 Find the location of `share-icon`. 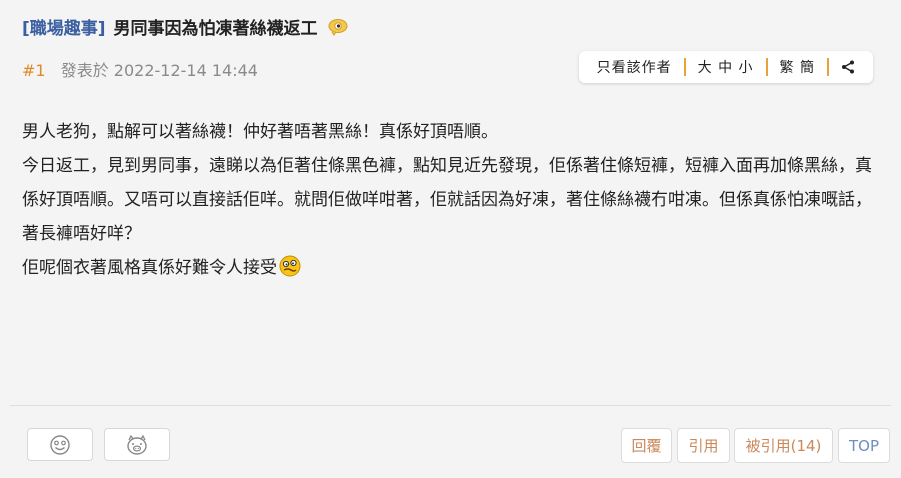

share-icon is located at coordinates (848, 67).